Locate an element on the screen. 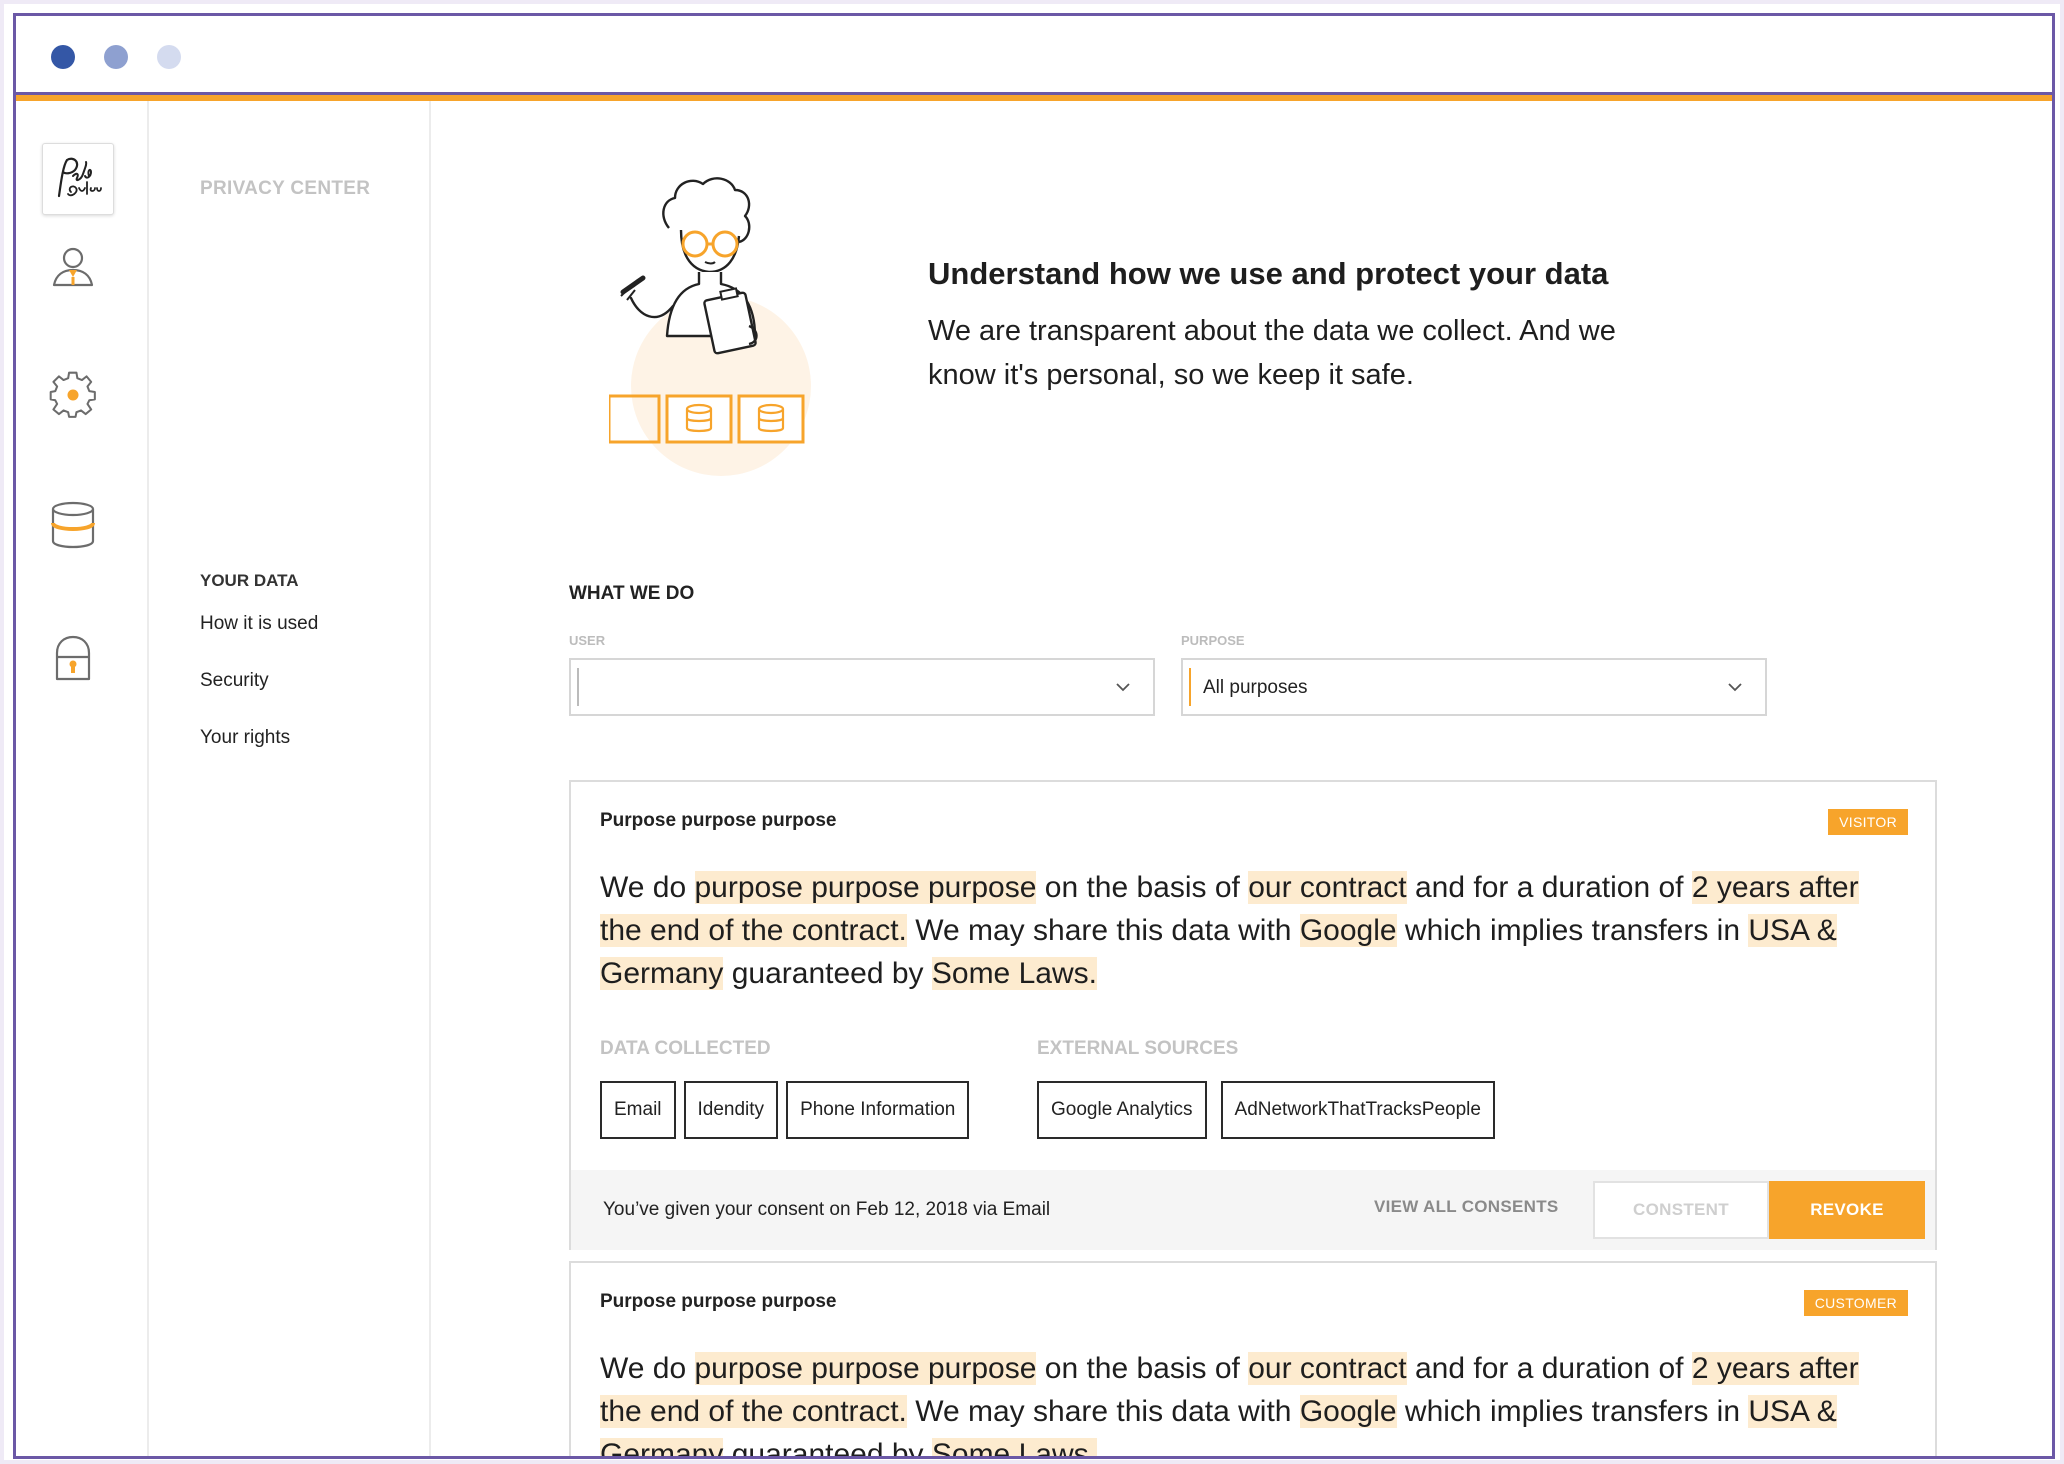 This screenshot has height=1464, width=2064. data-tag: Email is located at coordinates (638, 1110).